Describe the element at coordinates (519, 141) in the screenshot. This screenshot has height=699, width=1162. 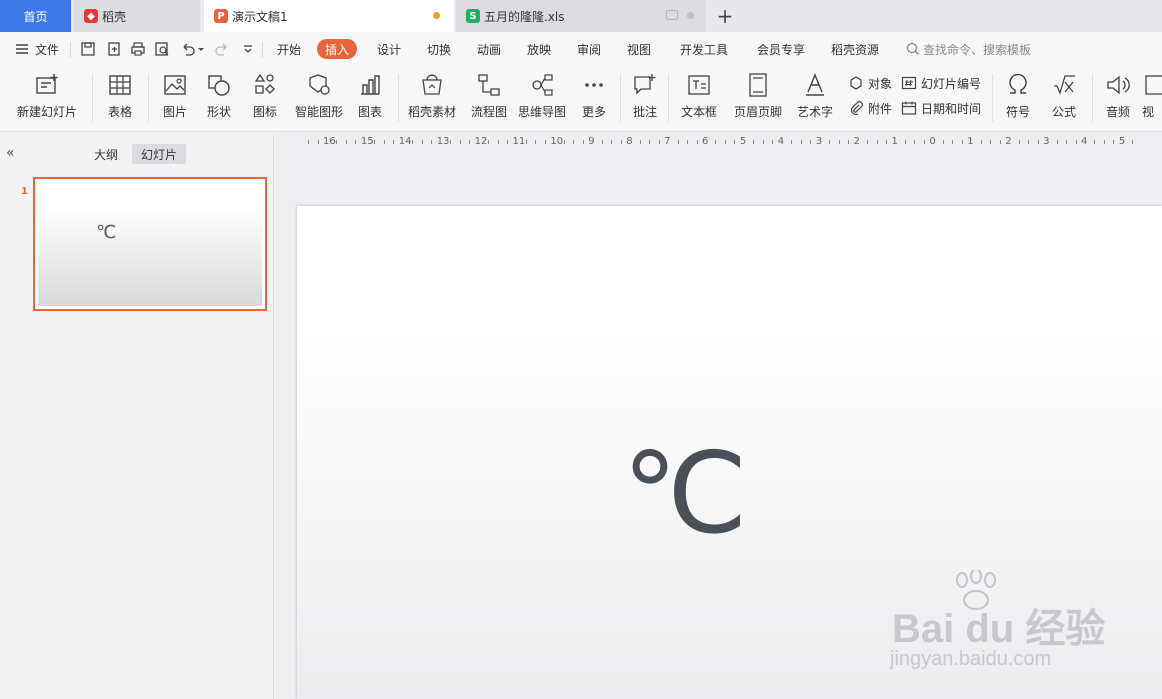
I see `ruler-label: 11` at that location.